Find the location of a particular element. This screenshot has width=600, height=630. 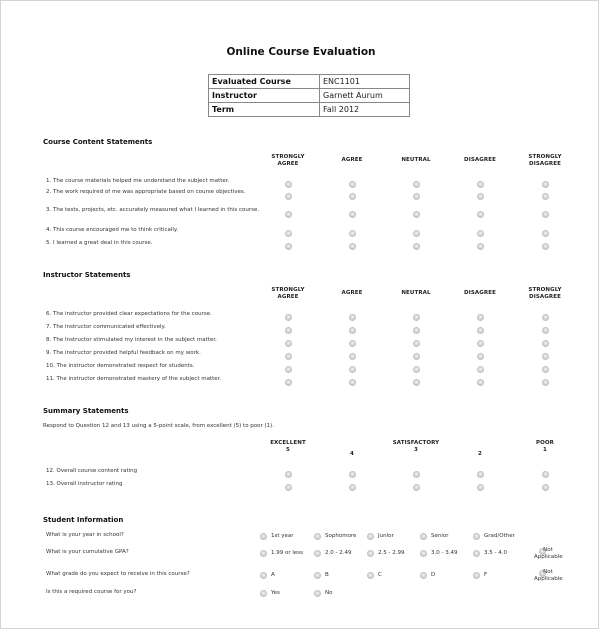

column-header: STRONGLY AGREE is located at coordinates (288, 160).